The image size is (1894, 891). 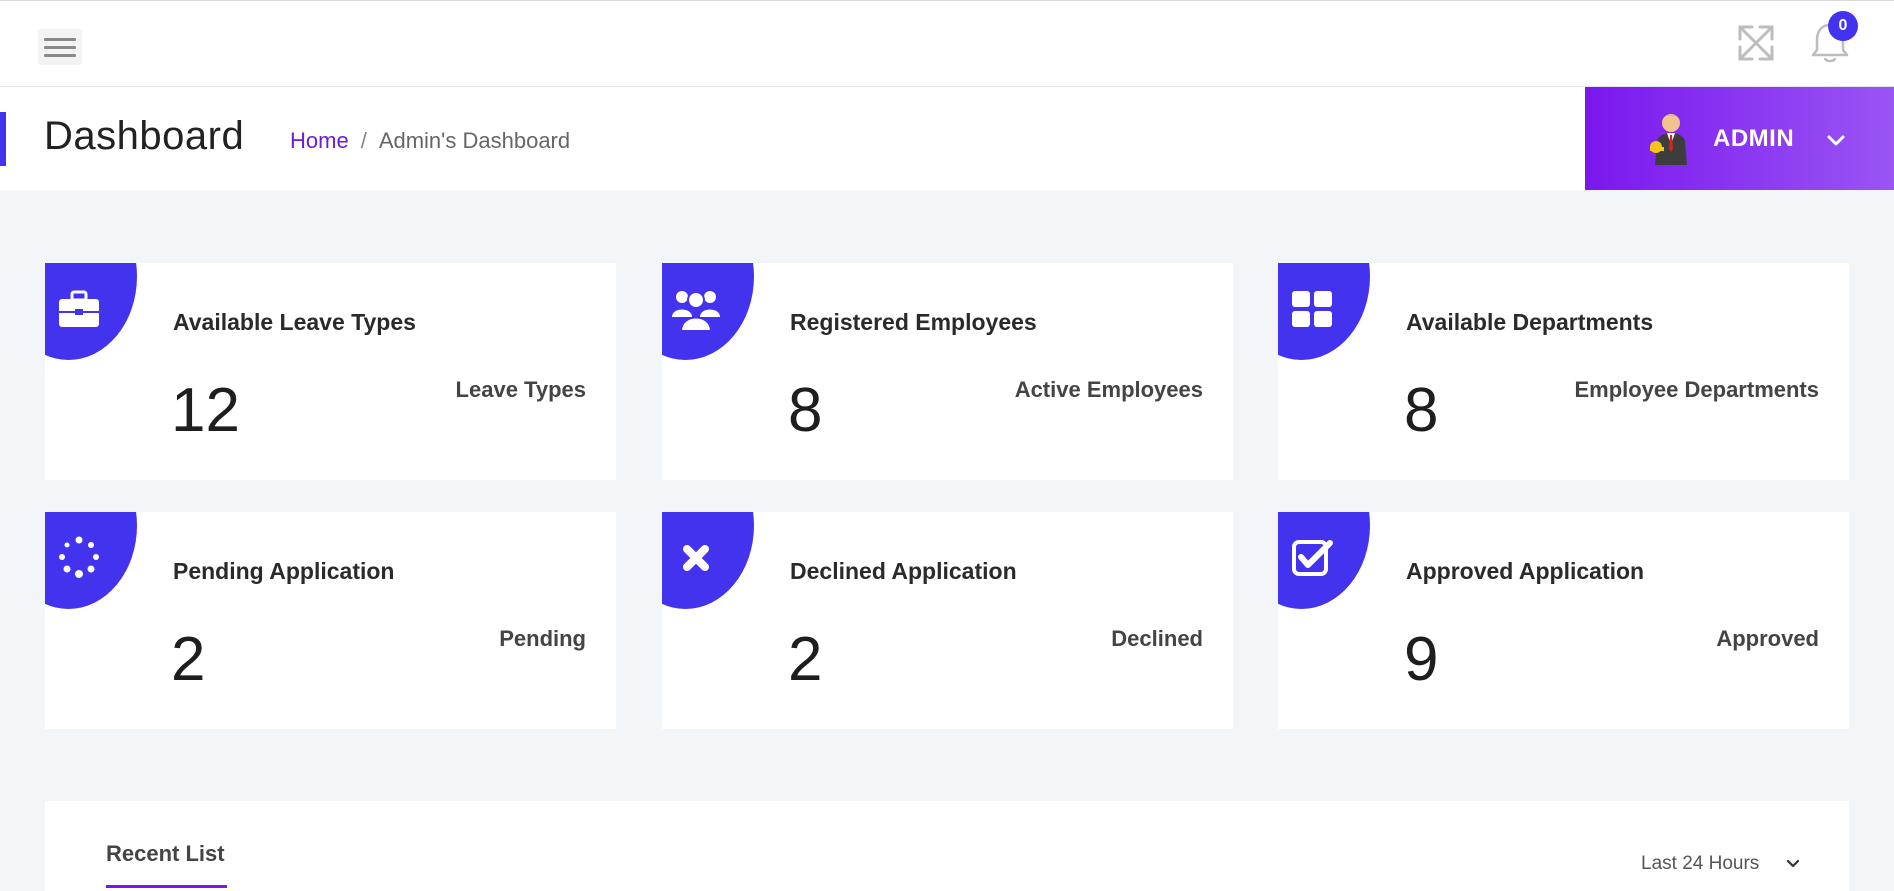 I want to click on card-value: 9, so click(x=1421, y=659).